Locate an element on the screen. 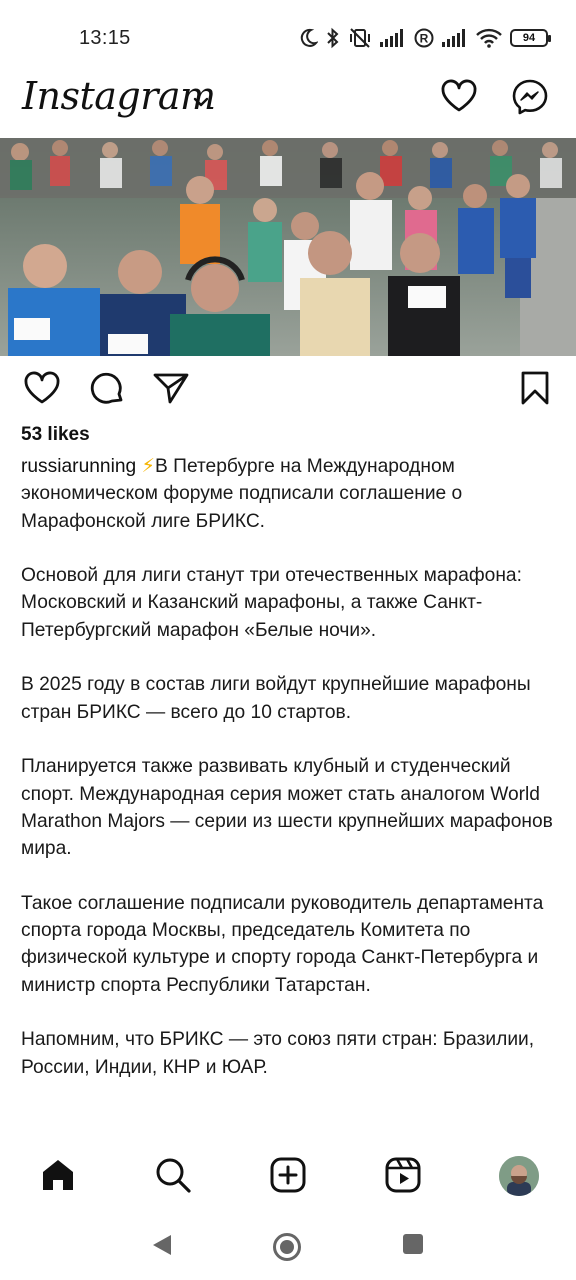  heart-icon is located at coordinates (459, 96).